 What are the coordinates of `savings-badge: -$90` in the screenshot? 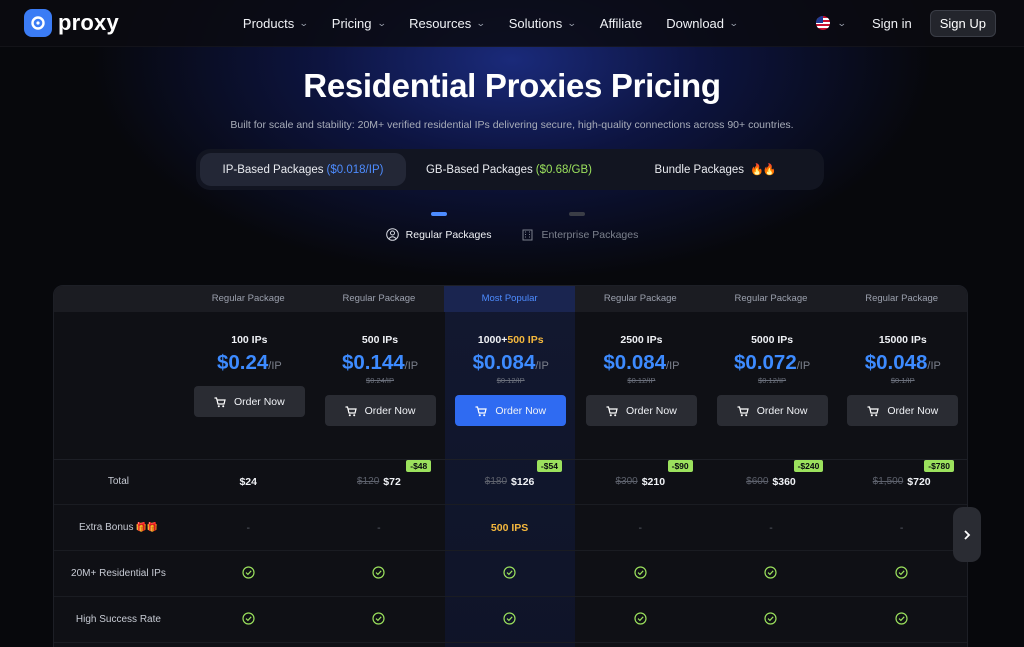 It's located at (680, 465).